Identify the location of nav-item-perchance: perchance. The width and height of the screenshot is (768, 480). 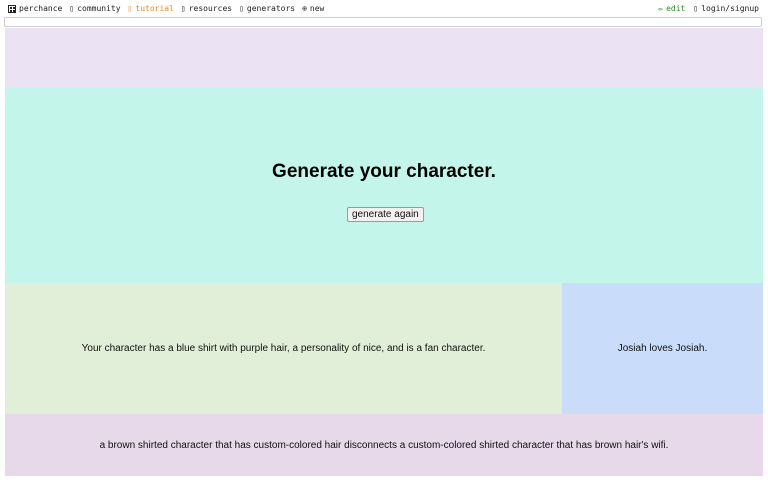
(35, 8).